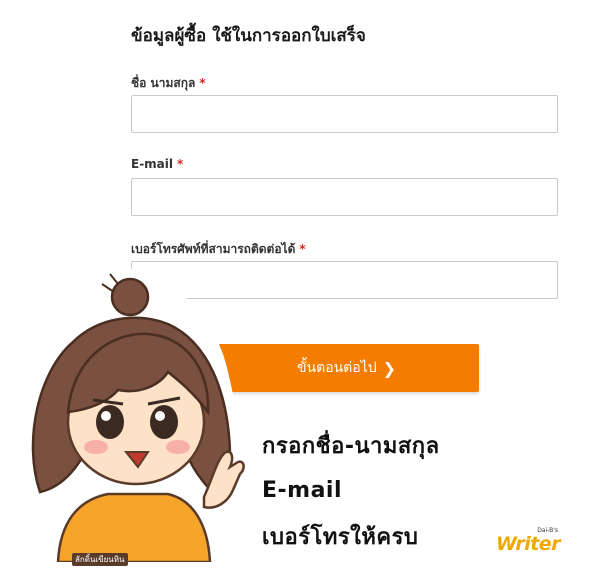 Image resolution: width=600 pixels, height=571 pixels. What do you see at coordinates (351, 446) in the screenshot?
I see `caption-line-1: กรอกชื่อ-นามสกุล` at bounding box center [351, 446].